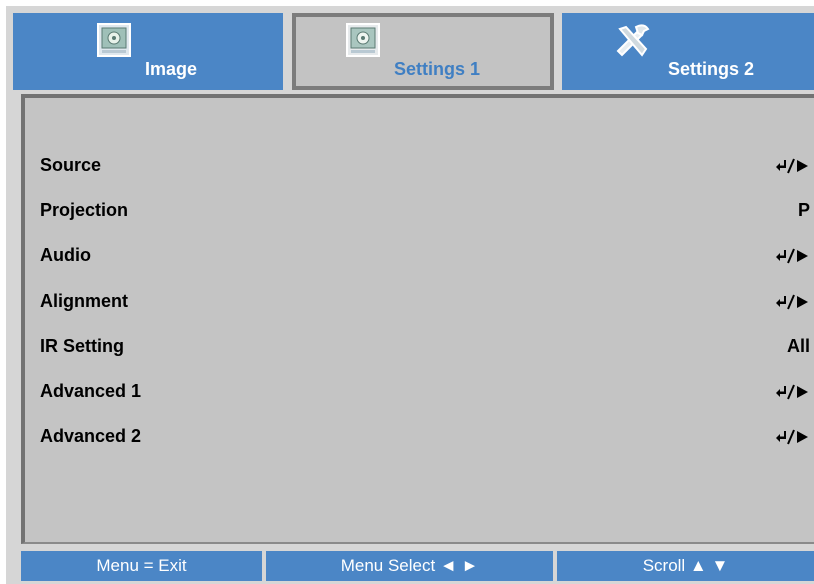 This screenshot has width=814, height=584. I want to click on menu-item-label: Projection, so click(84, 210).